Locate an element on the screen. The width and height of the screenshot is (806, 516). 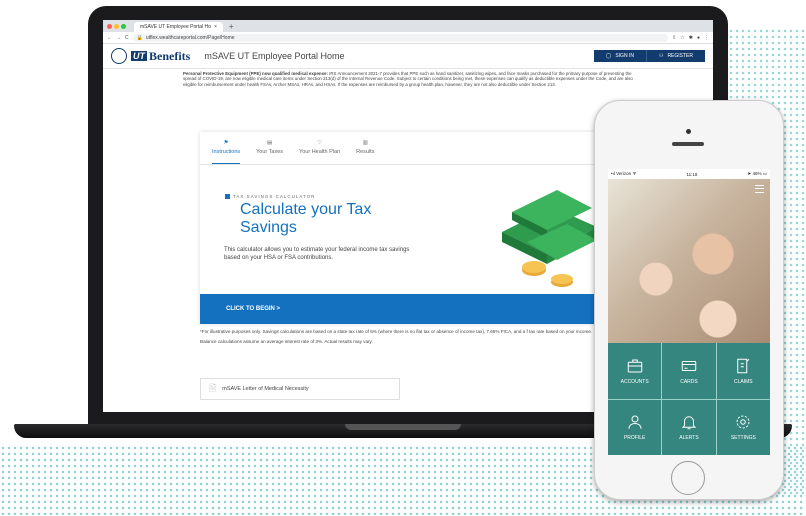
tile-label: SETTINGS is located at coordinates (743, 438).